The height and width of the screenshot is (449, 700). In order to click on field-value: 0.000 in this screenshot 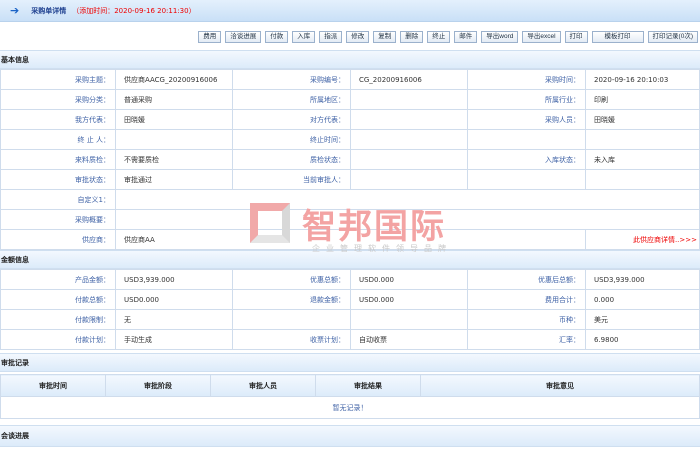, I will do `click(642, 299)`.